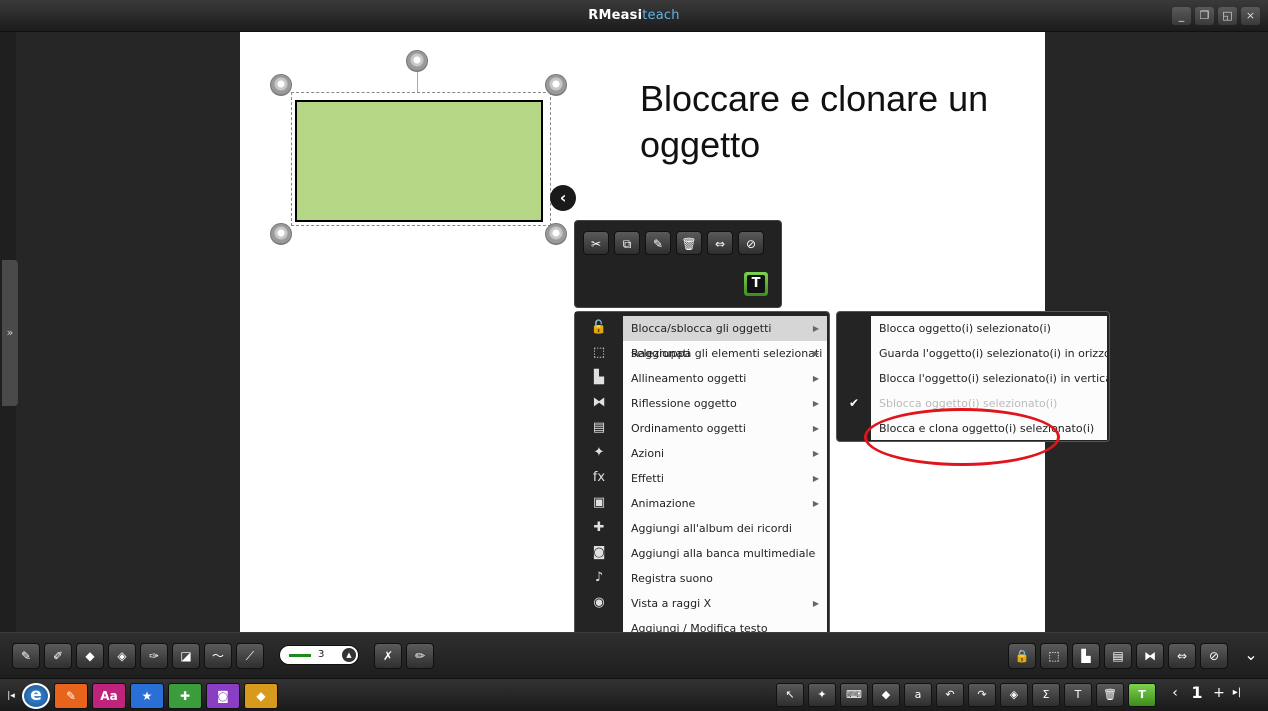  What do you see at coordinates (725, 478) in the screenshot?
I see `context-menu-item: Effetti ▶` at bounding box center [725, 478].